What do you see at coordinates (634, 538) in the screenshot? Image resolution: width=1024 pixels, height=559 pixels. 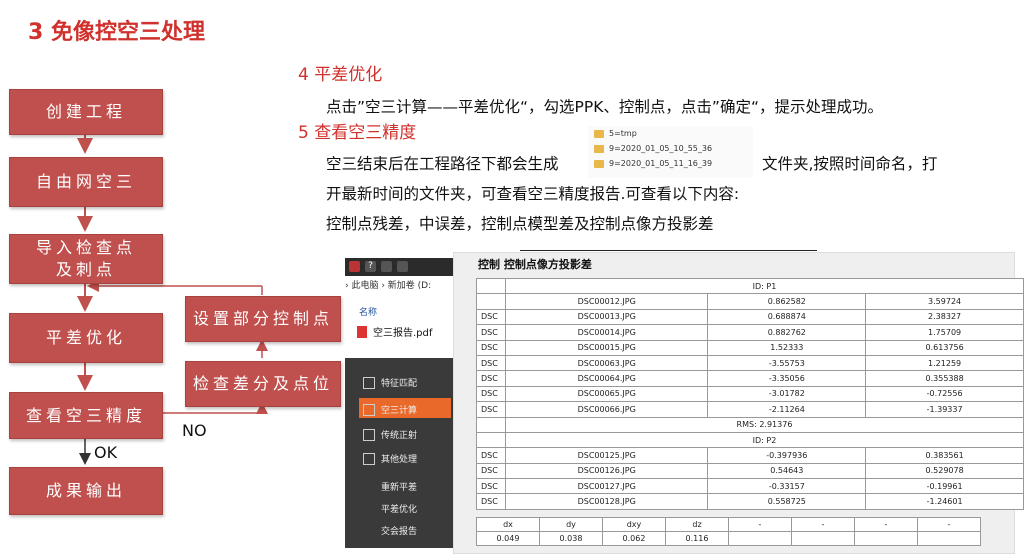 I see `summary-value-cell: 0.062` at bounding box center [634, 538].